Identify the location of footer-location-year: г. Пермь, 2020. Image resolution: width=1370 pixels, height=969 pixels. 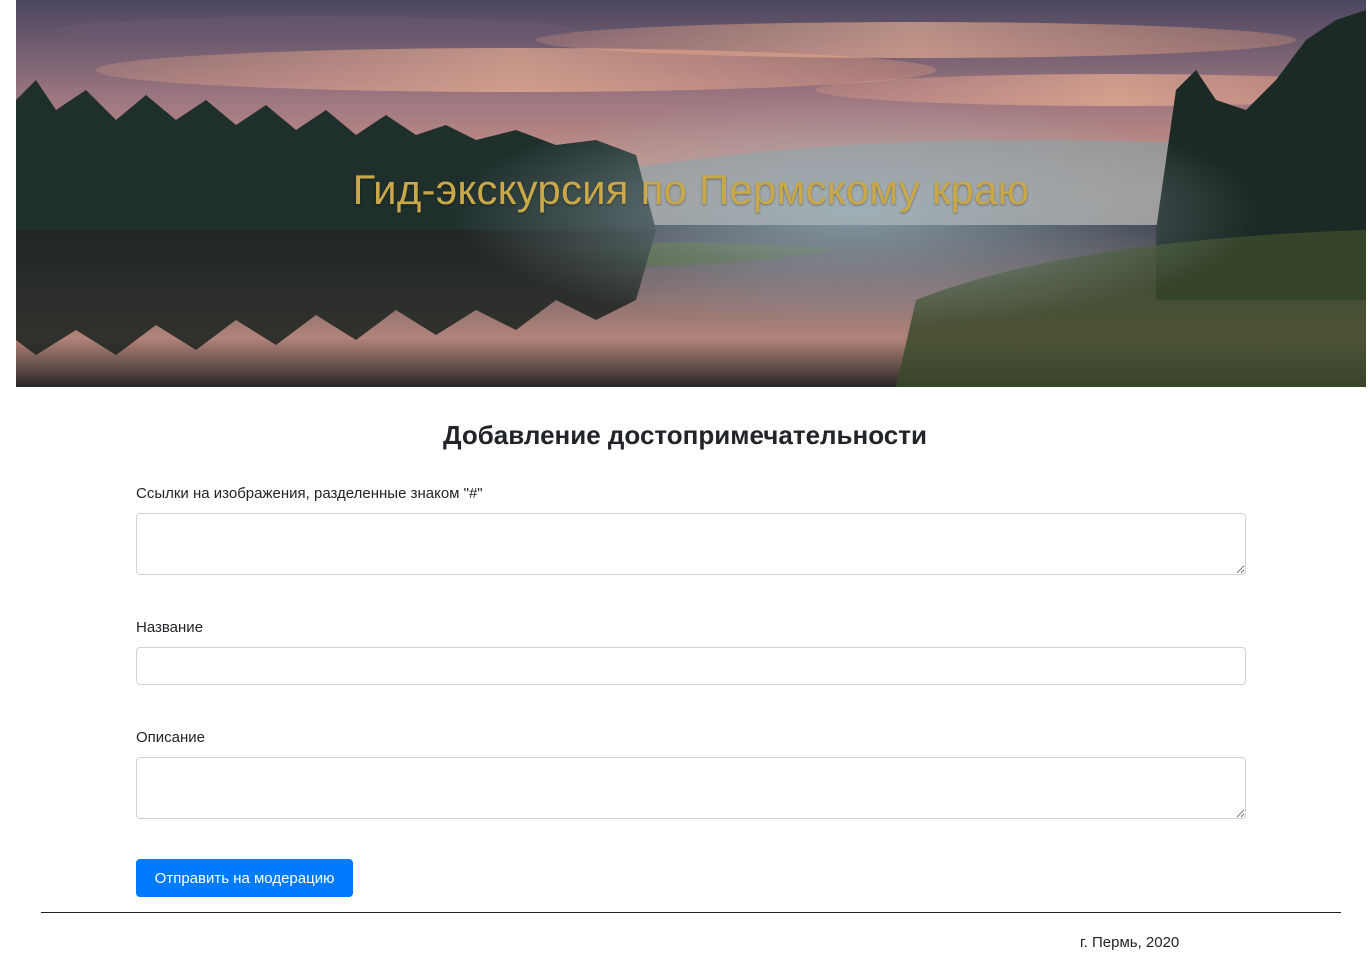
(1130, 942).